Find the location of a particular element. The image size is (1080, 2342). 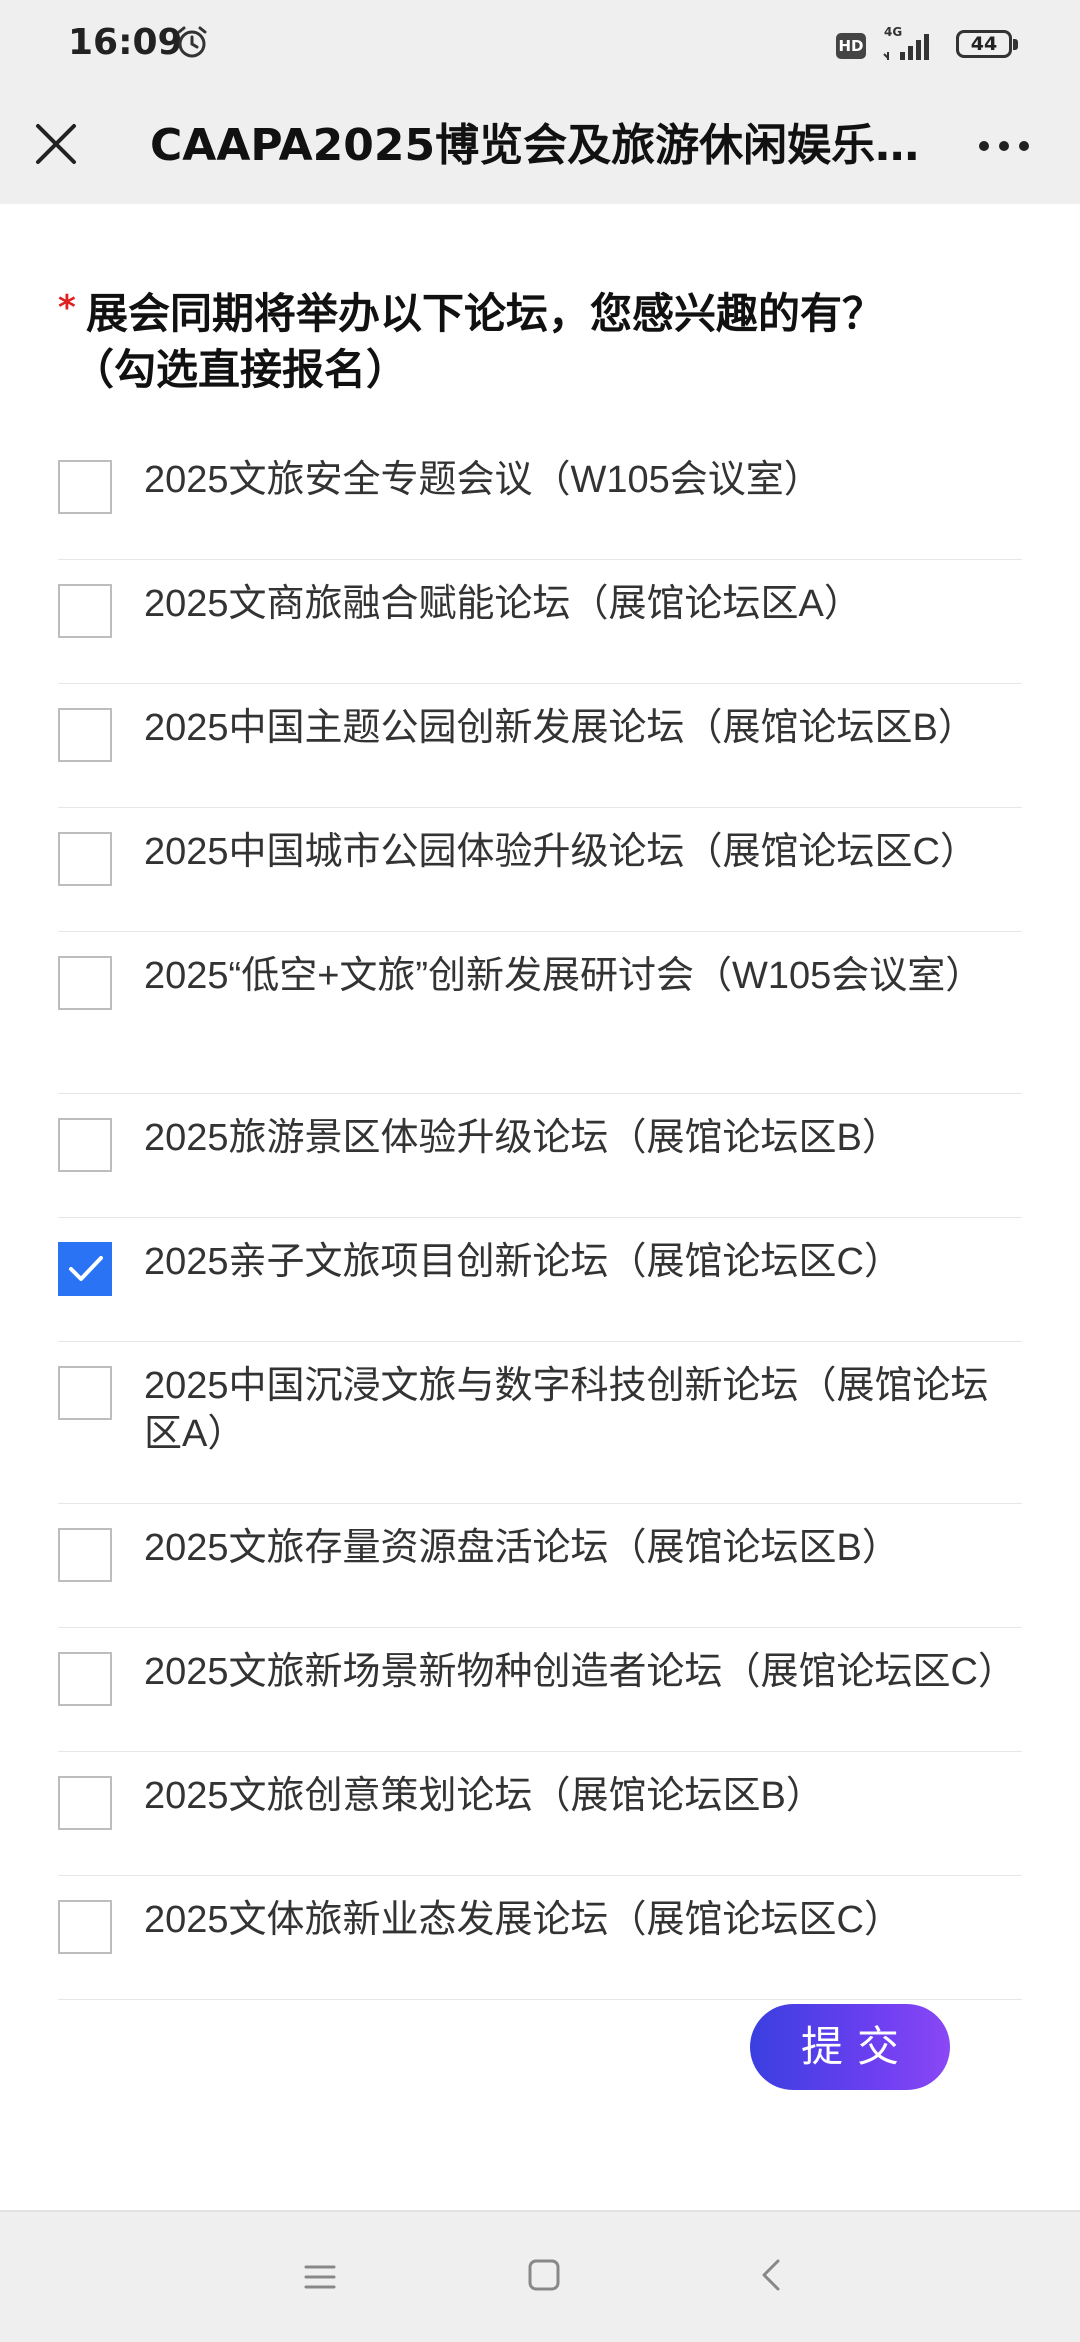

option-label: 2025中国城市公园体验升级论坛（展馆论坛区C） is located at coordinates (561, 852).